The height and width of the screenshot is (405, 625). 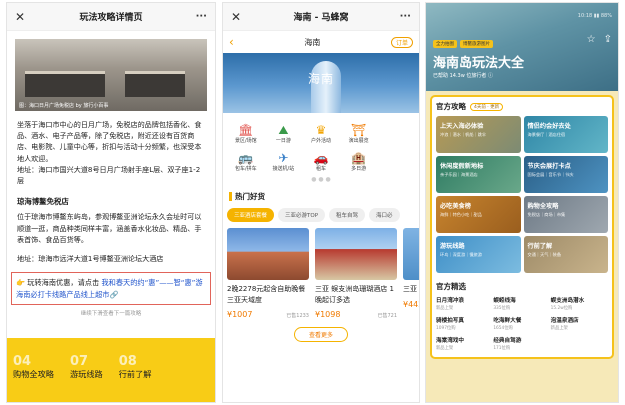 I want to click on guide-tile: 行前了解 交通｜天气｜装备, so click(x=565, y=254).